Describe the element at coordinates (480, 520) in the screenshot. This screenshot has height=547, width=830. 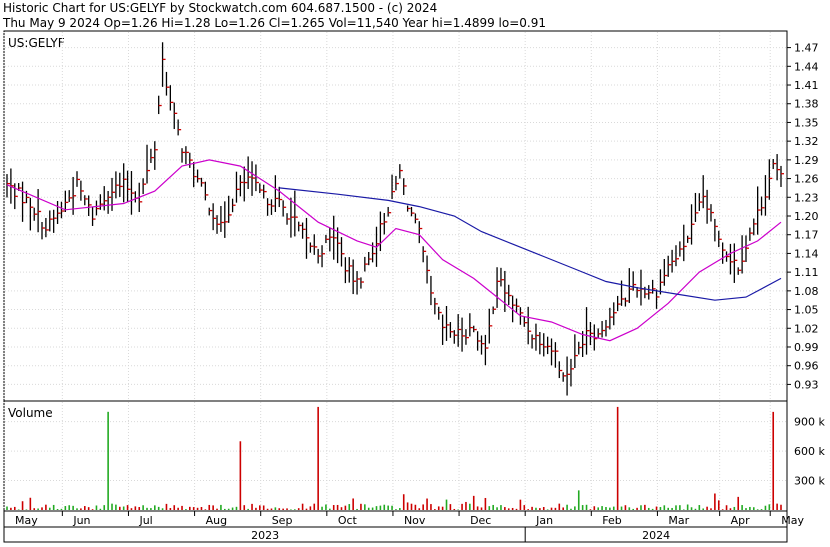
I see `month-label: Dec` at that location.